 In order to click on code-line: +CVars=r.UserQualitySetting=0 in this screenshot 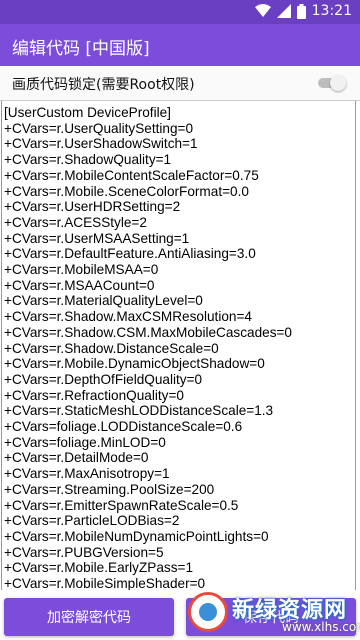, I will do `click(99, 128)`.